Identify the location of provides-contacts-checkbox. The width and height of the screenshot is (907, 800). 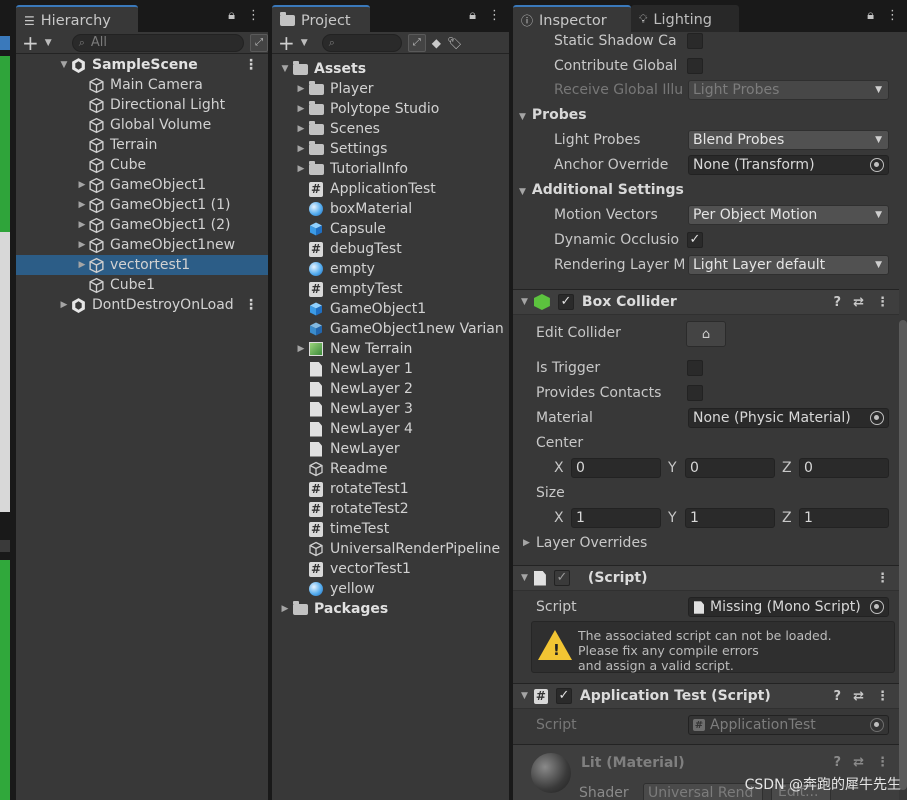
(695, 393).